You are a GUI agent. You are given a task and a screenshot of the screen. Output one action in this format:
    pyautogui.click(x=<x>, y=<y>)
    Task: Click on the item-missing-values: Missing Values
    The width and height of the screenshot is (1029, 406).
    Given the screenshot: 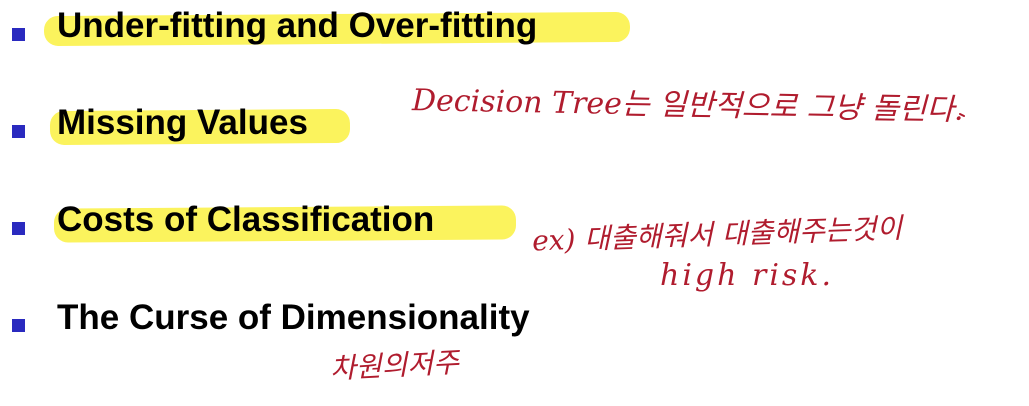 What is the action you would take?
    pyautogui.click(x=182, y=122)
    